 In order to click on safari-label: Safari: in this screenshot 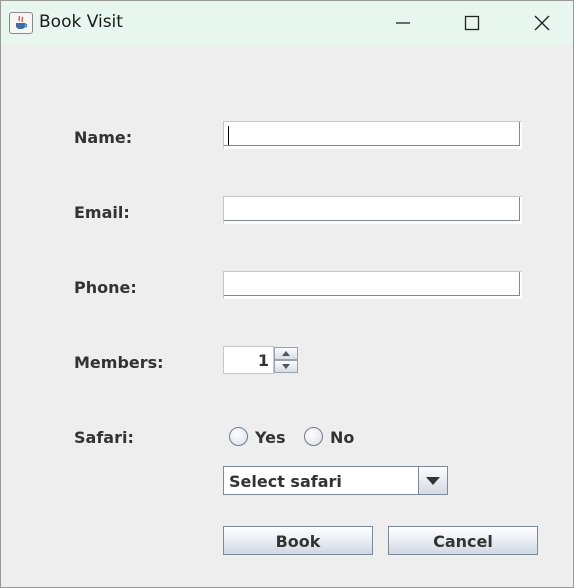, I will do `click(104, 437)`.